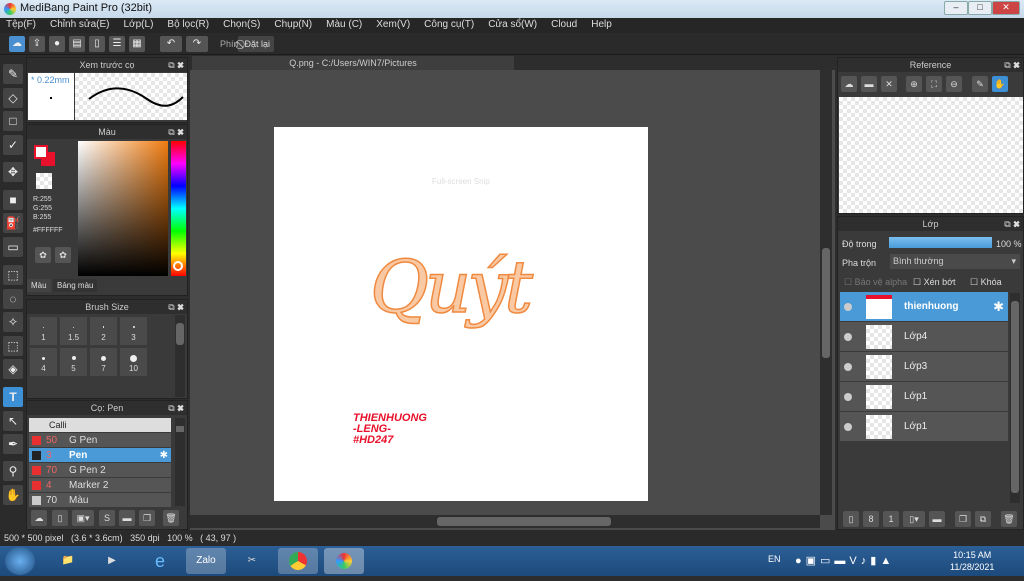 This screenshot has width=1024, height=581. Describe the element at coordinates (188, 25) in the screenshot. I see `menu-item: Bộ lọc(R)` at that location.